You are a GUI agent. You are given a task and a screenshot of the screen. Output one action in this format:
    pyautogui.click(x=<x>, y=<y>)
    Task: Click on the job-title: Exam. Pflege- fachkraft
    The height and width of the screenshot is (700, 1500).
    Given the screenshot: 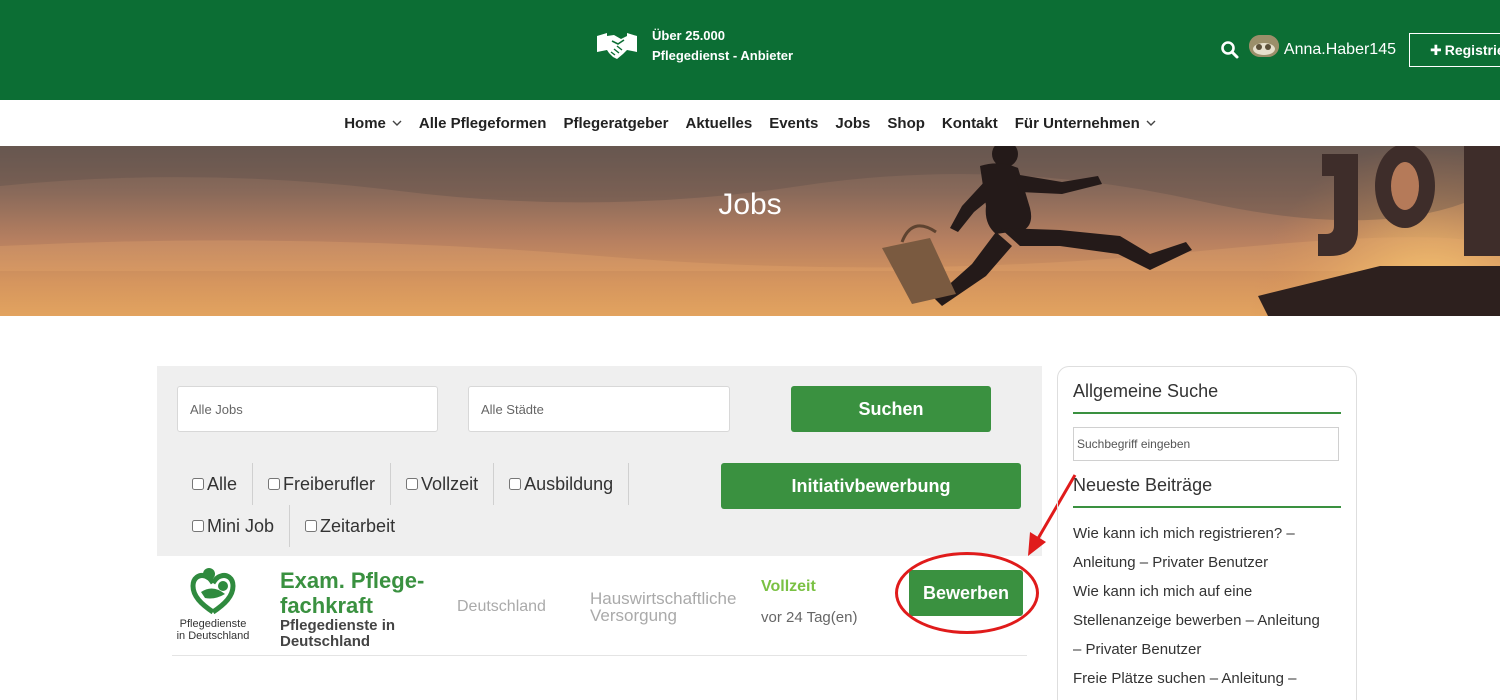 What is the action you would take?
    pyautogui.click(x=360, y=593)
    